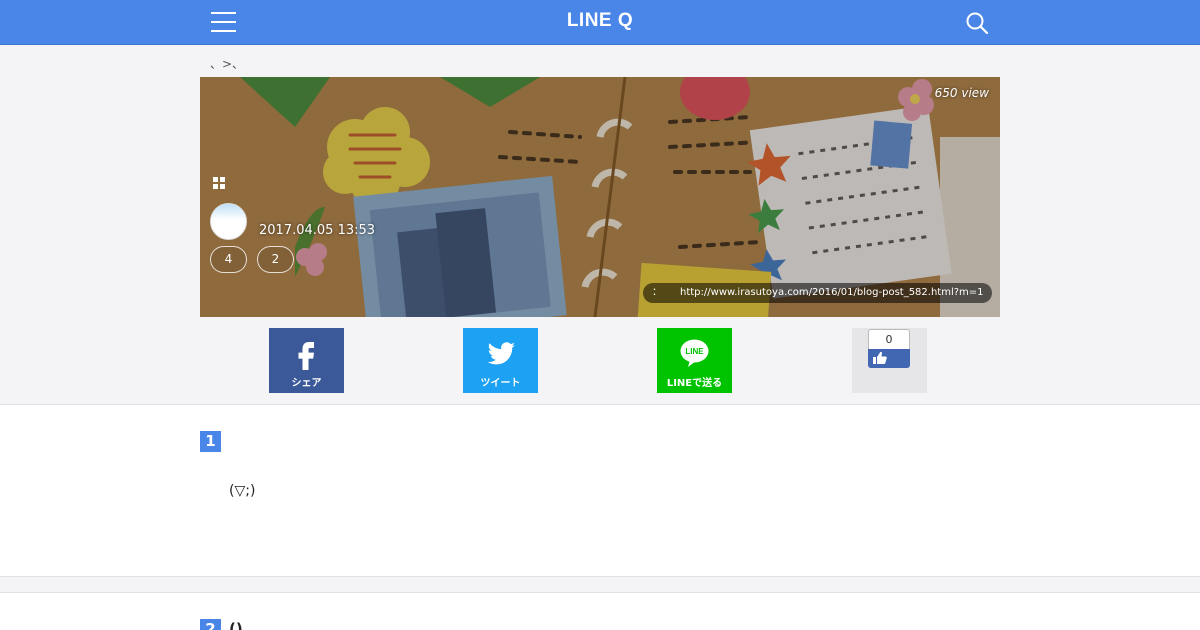 This screenshot has height=630, width=1200. I want to click on site-logo: LINE Q, so click(600, 21).